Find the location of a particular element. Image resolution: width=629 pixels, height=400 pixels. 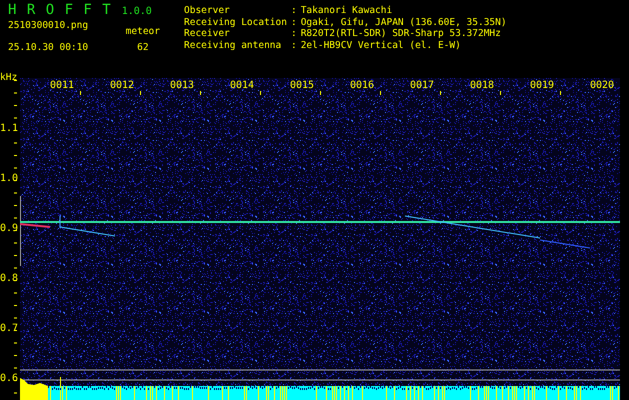

time-label: 0020 is located at coordinates (602, 86).